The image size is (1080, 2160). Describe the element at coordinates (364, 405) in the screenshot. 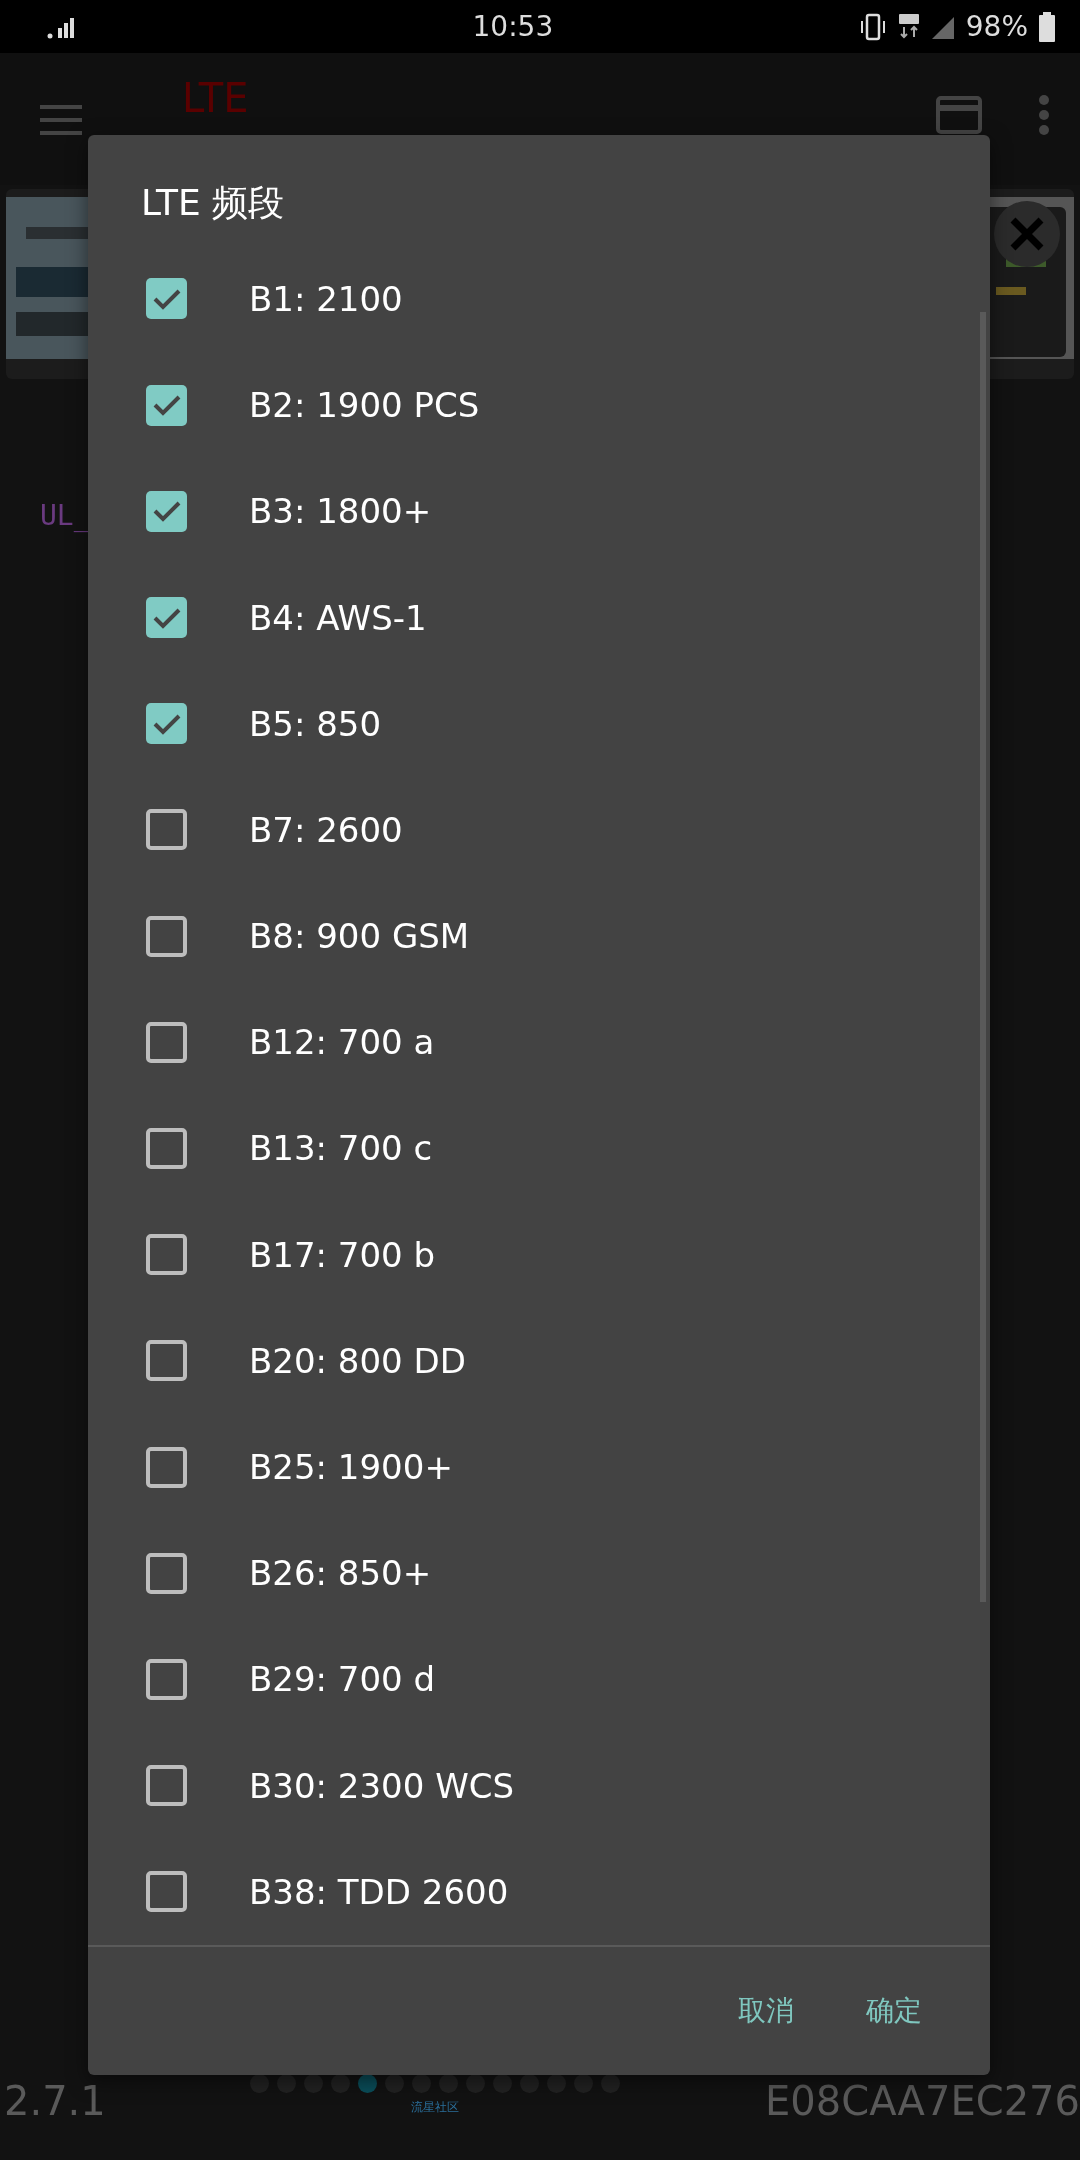

I see `band-label: B2: 1900 PCS` at that location.